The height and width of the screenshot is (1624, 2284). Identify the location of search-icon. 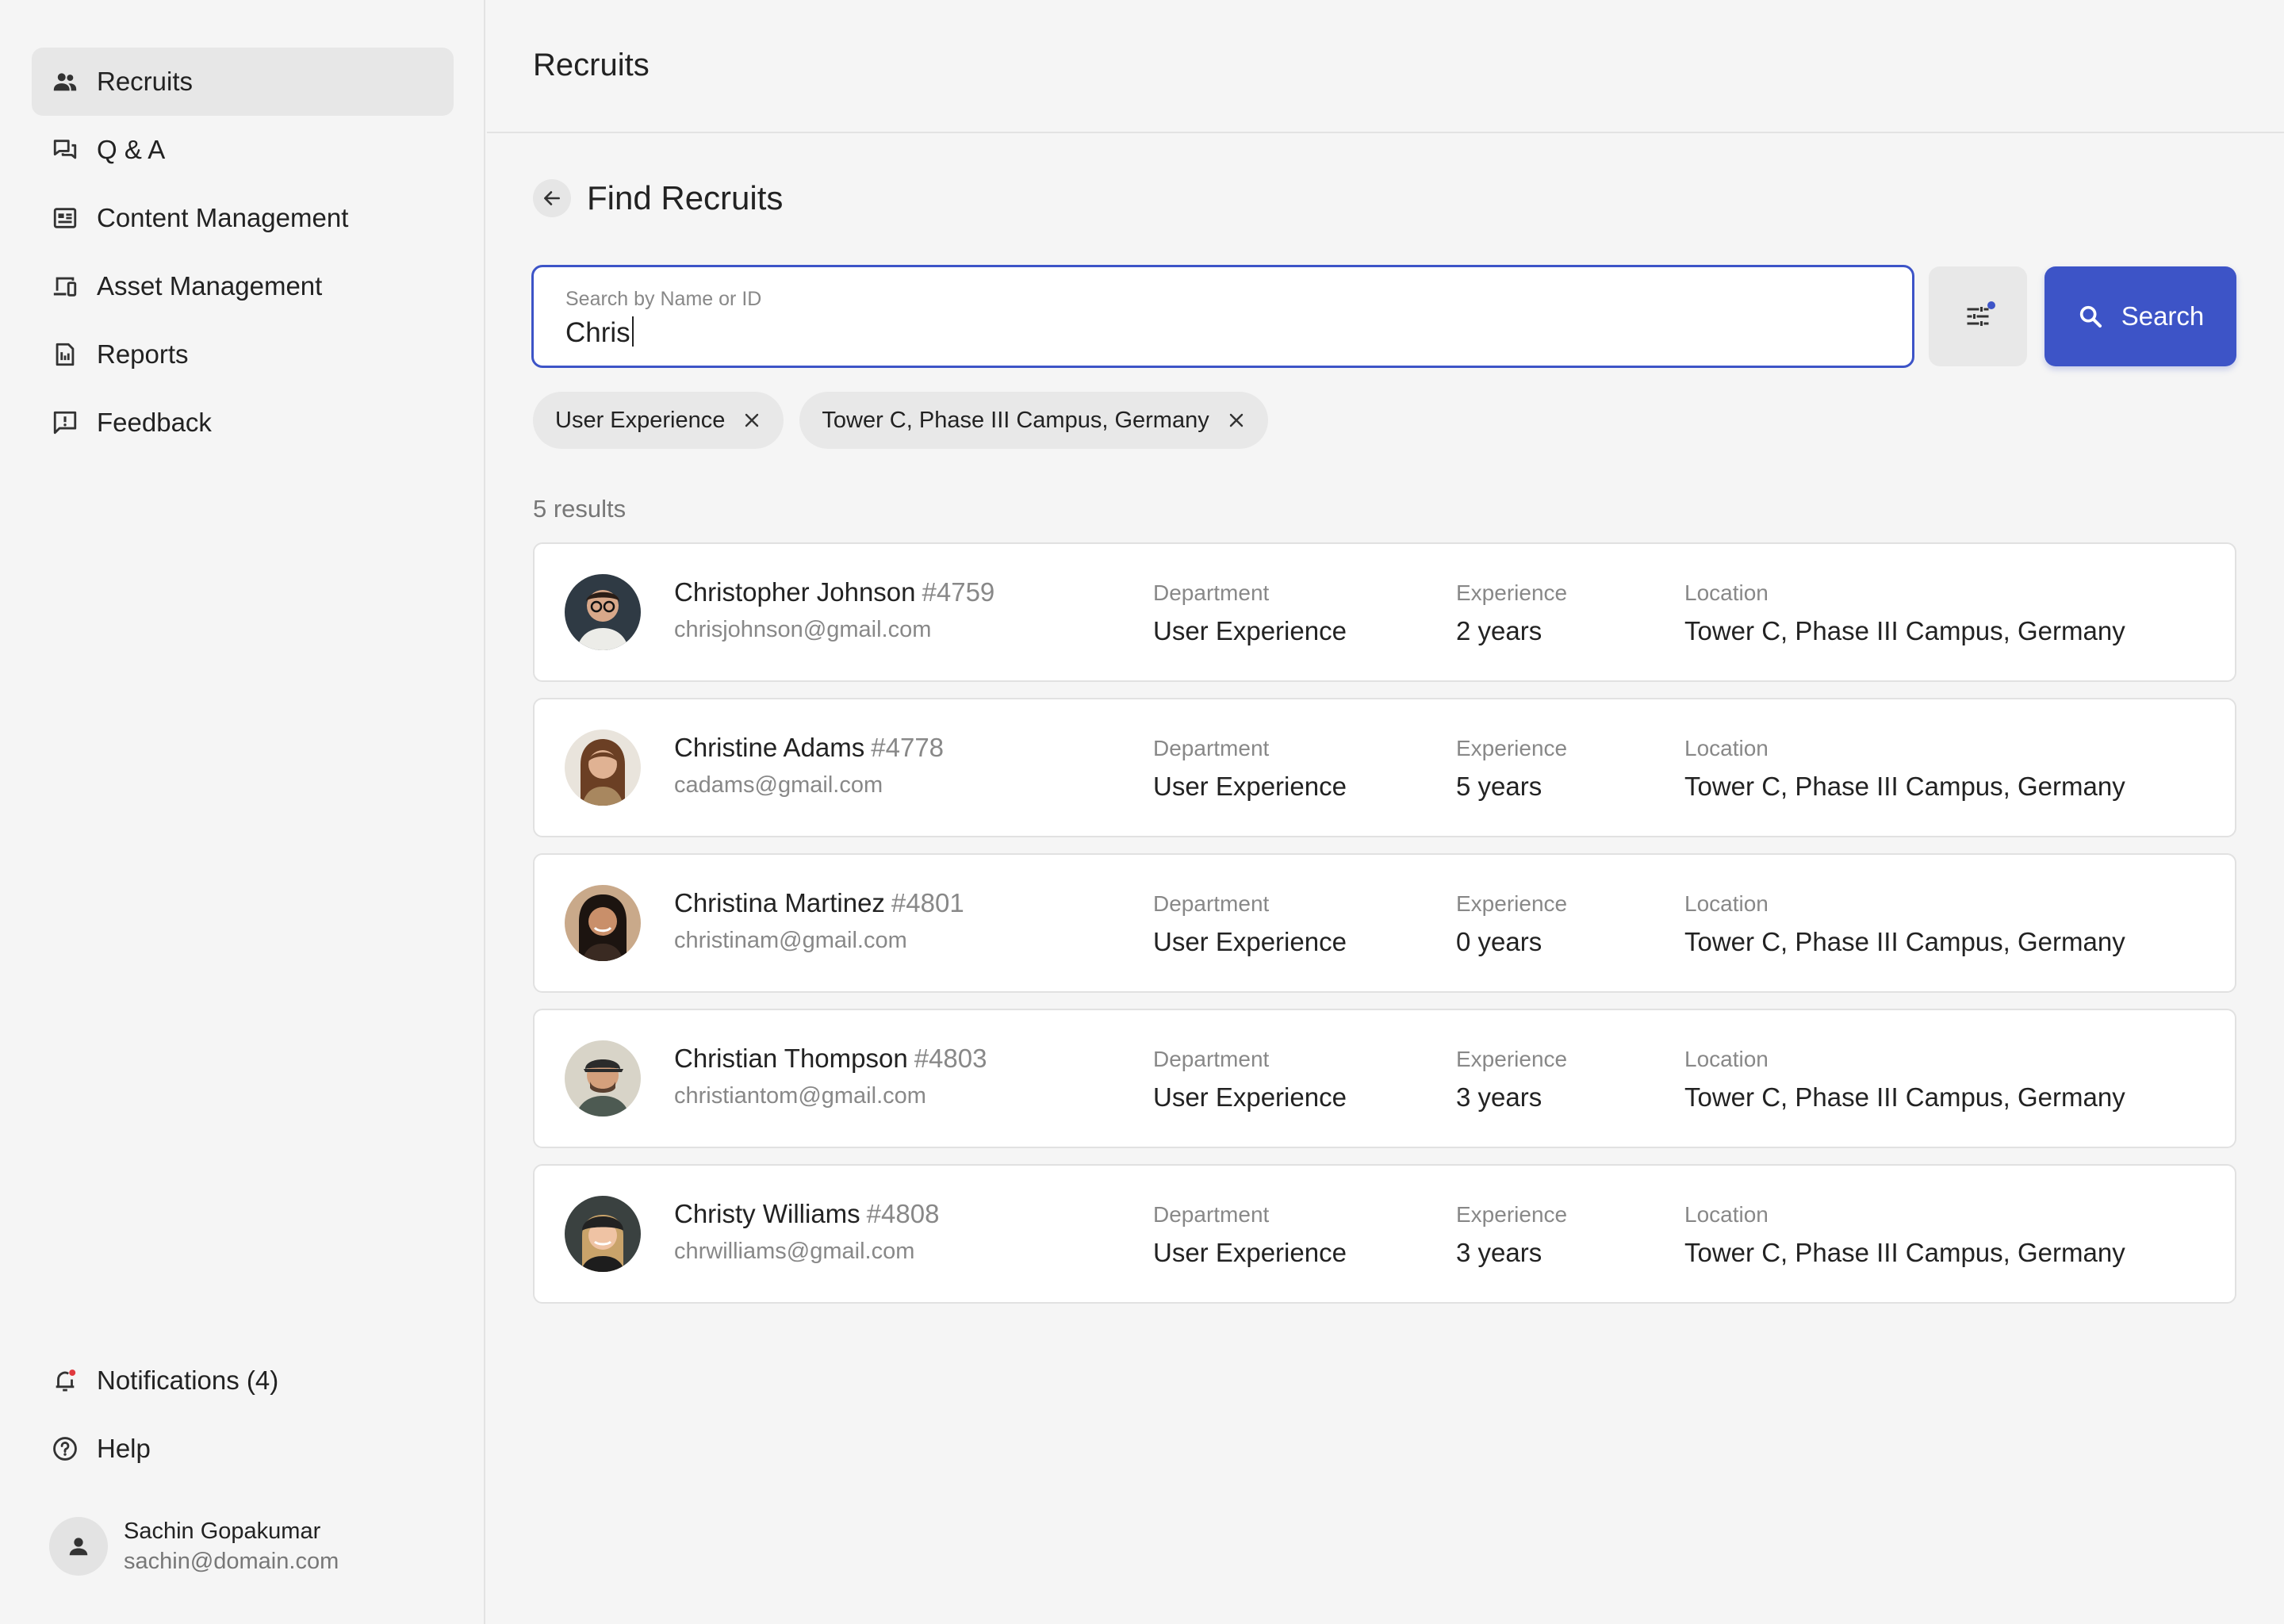
(2090, 316).